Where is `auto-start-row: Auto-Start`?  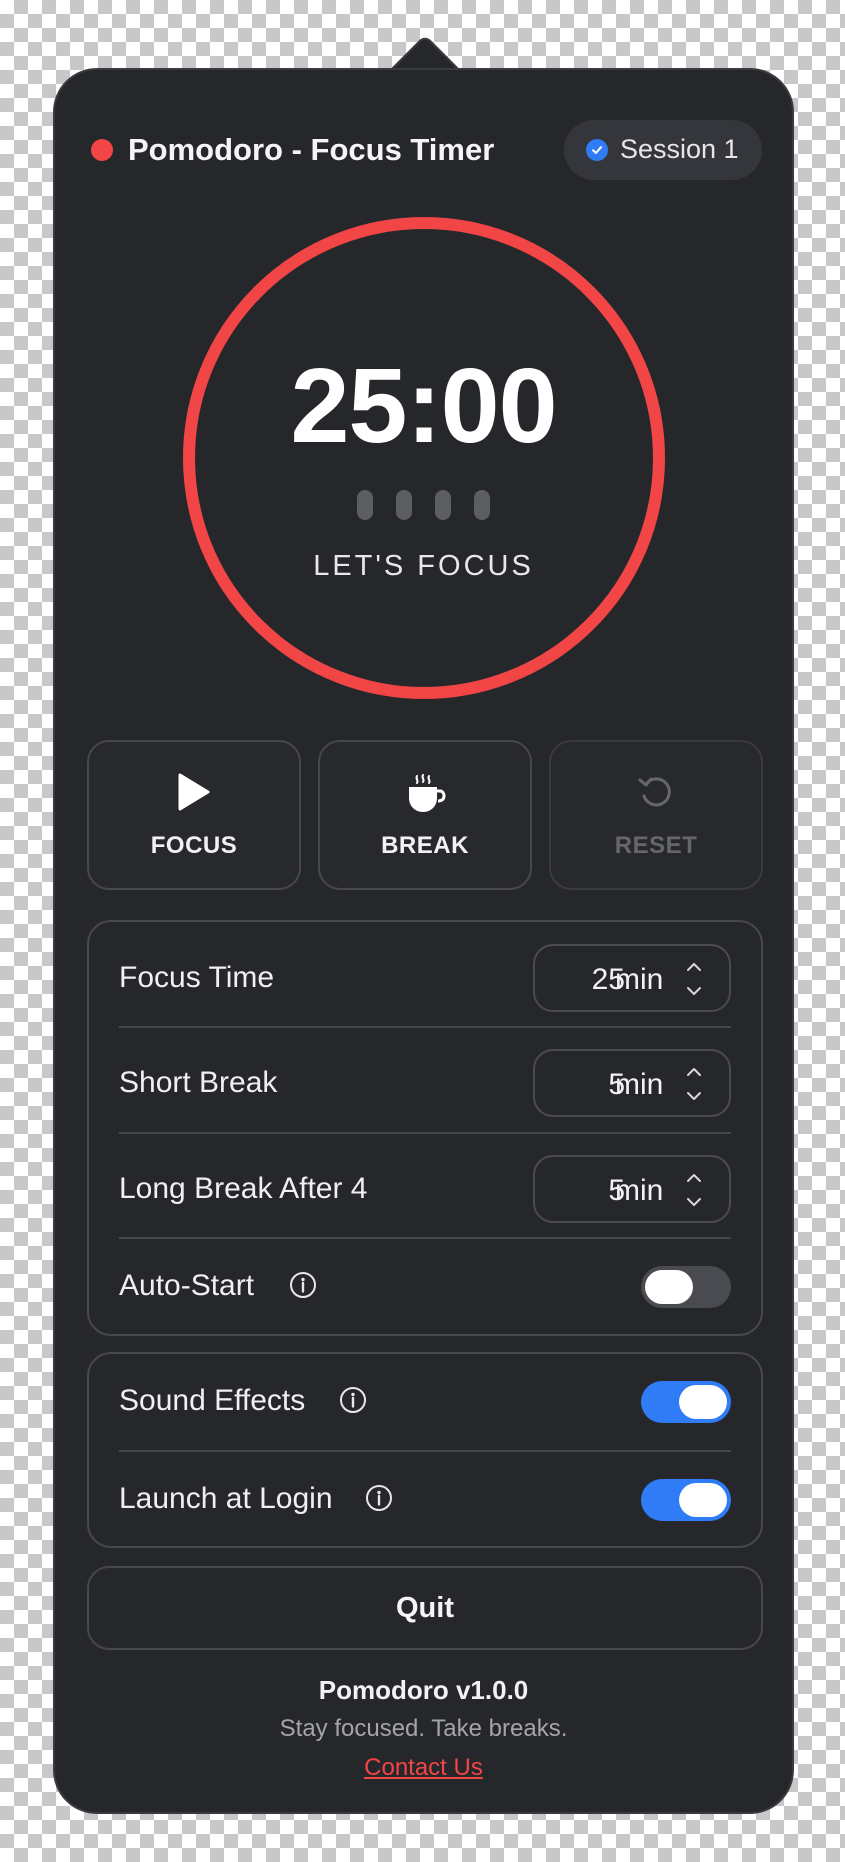
auto-start-row: Auto-Start is located at coordinates (425, 1287).